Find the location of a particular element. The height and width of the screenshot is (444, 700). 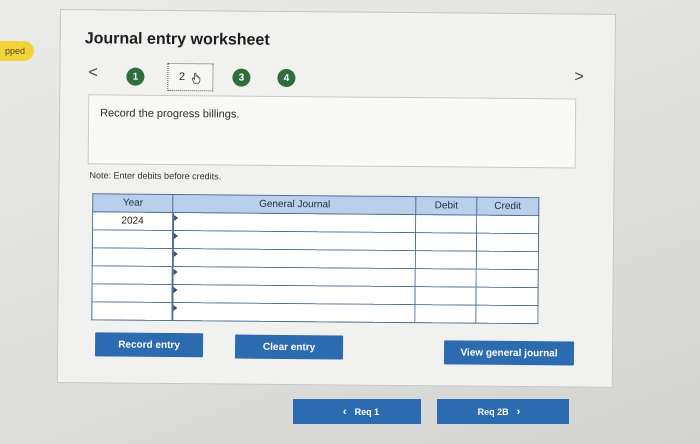

step-4-button: 4 is located at coordinates (286, 78).